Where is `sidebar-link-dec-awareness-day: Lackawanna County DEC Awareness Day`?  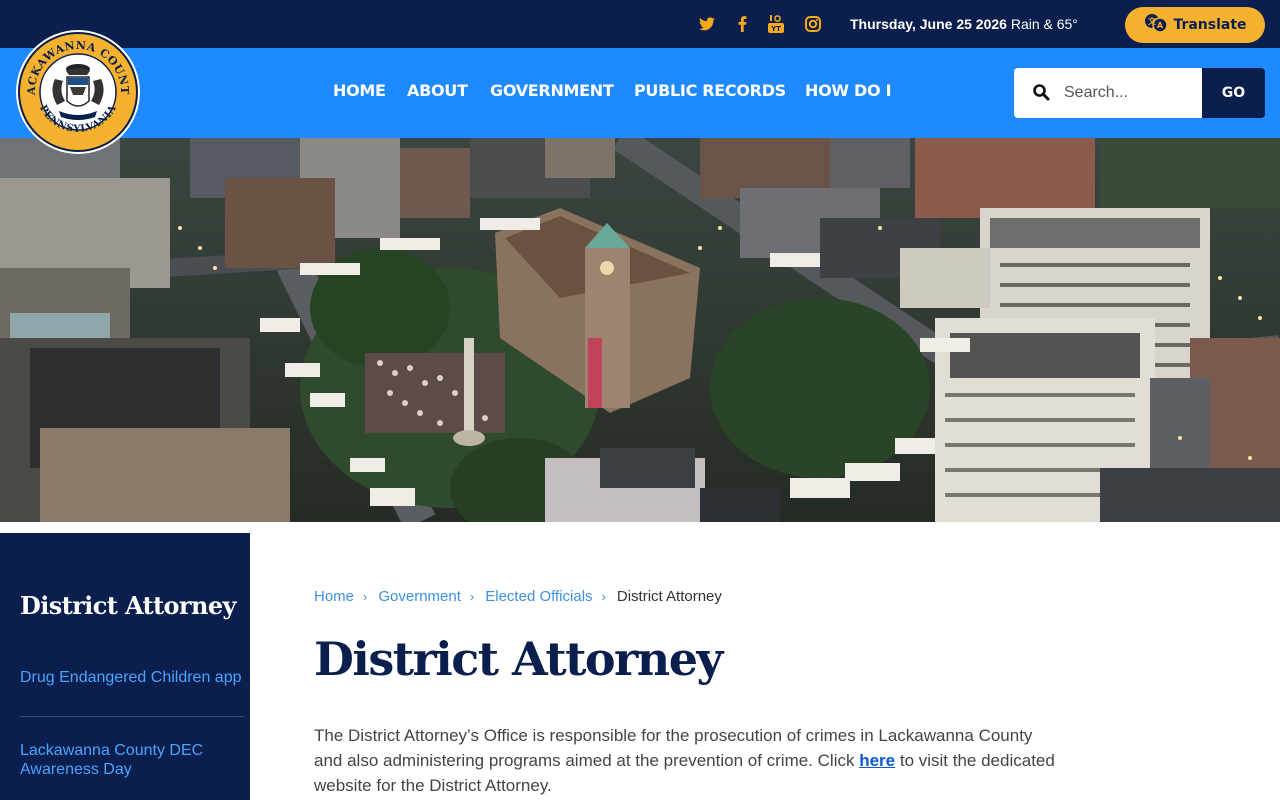
sidebar-link-dec-awareness-day: Lackawanna County DEC Awareness Day is located at coordinates (132, 760).